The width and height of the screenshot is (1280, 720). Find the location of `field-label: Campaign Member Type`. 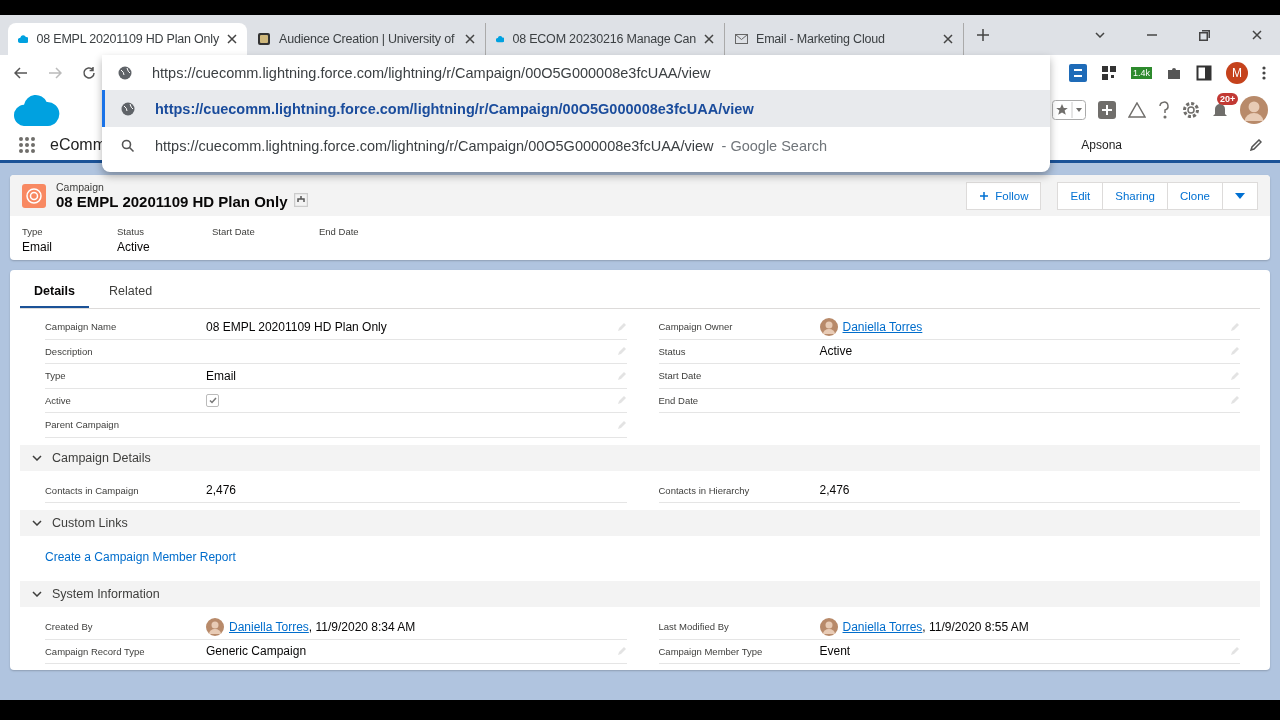

field-label: Campaign Member Type is located at coordinates (711, 651).